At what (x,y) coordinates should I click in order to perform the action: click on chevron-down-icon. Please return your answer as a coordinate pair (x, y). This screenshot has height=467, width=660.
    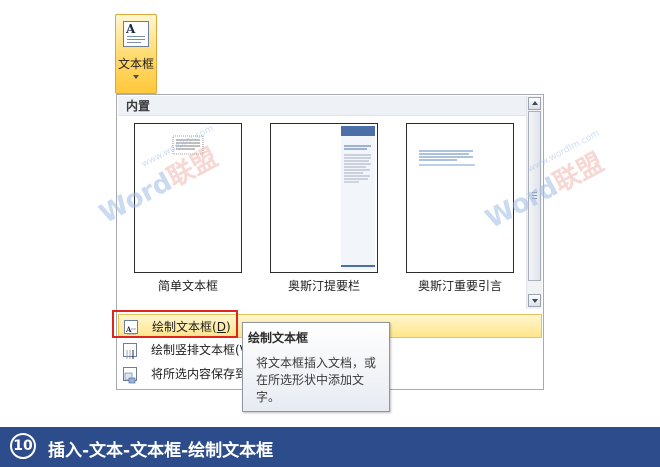
    Looking at the image, I should click on (136, 77).